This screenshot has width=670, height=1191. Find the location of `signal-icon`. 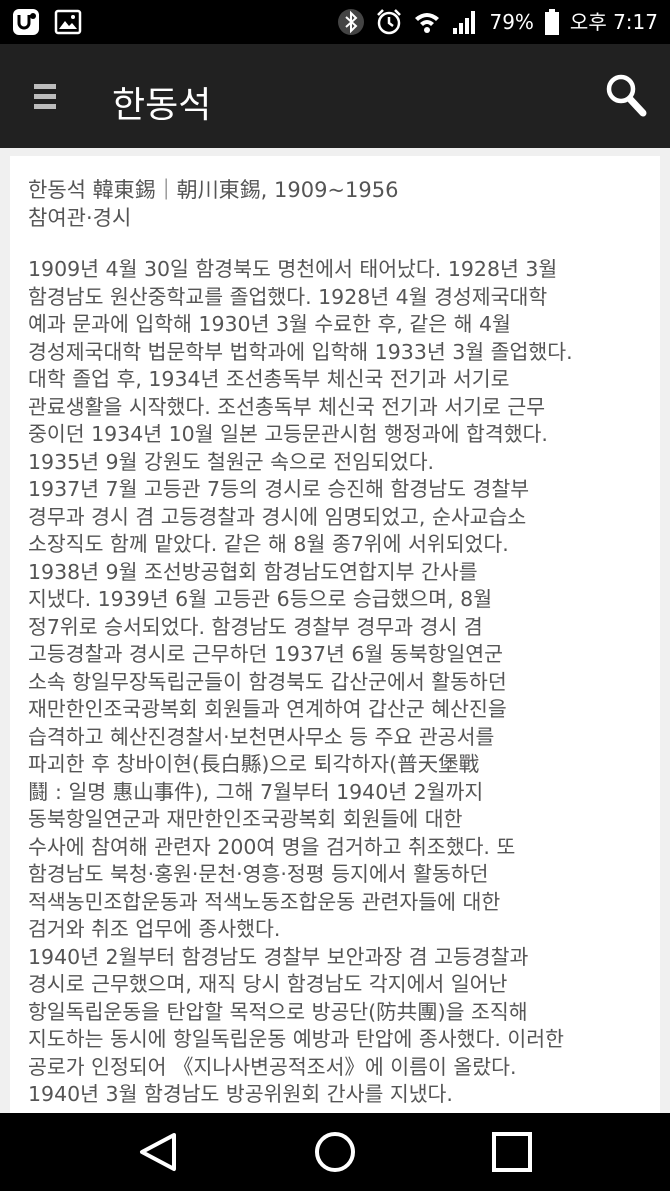

signal-icon is located at coordinates (464, 22).